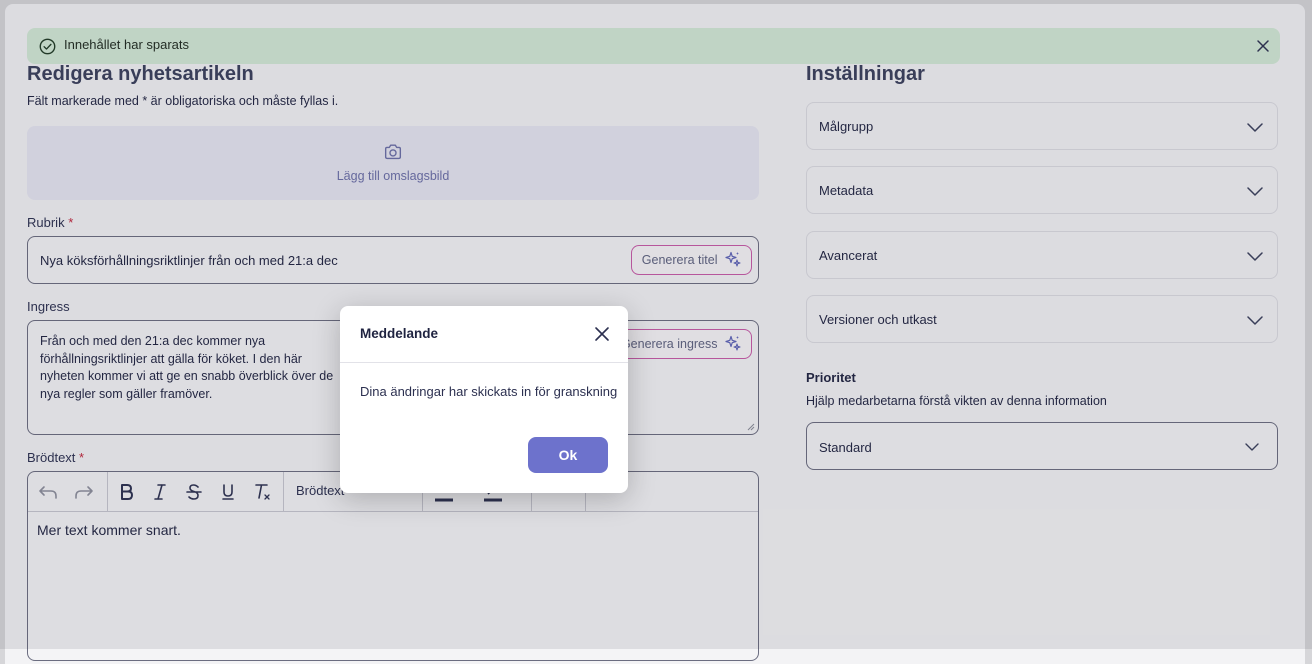 This screenshot has width=1312, height=664. What do you see at coordinates (484, 362) in the screenshot?
I see `dialog-divider` at bounding box center [484, 362].